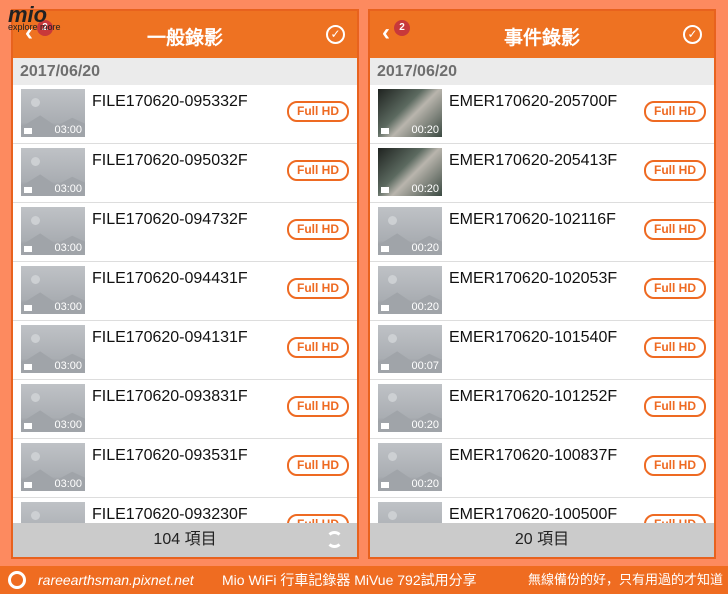  What do you see at coordinates (17, 580) in the screenshot?
I see `site-logo-icon` at bounding box center [17, 580].